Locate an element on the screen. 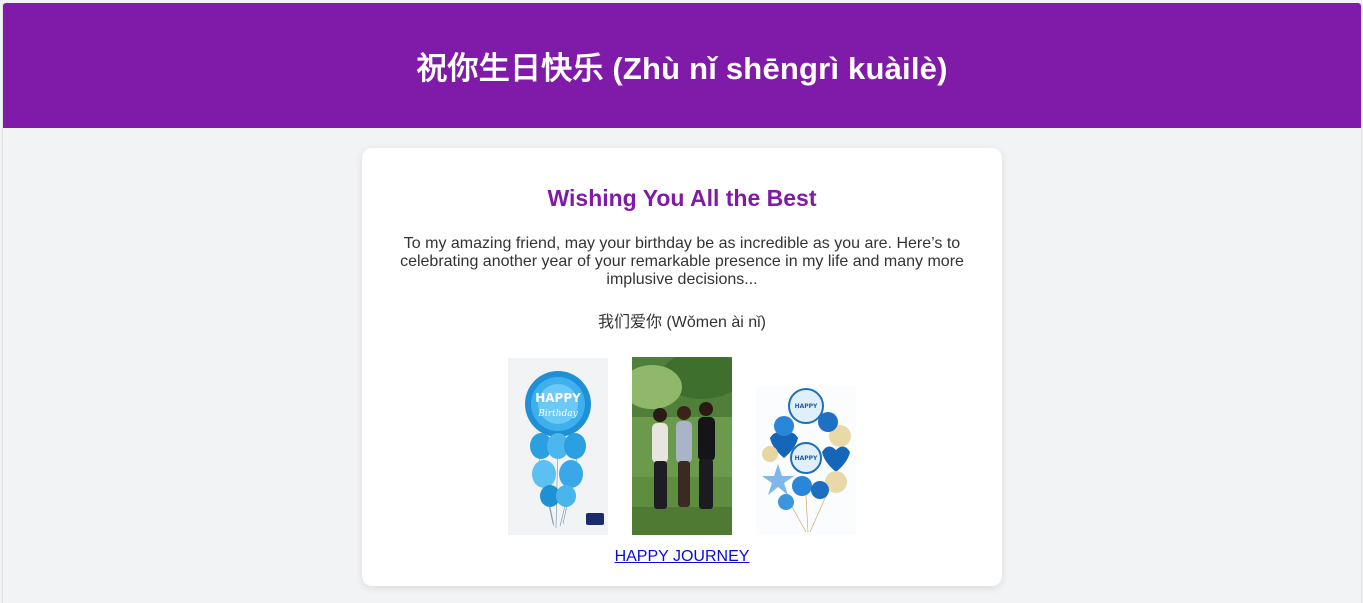 The image size is (1363, 603). happy-journey-link: HAPPY JOURNEY is located at coordinates (682, 556).